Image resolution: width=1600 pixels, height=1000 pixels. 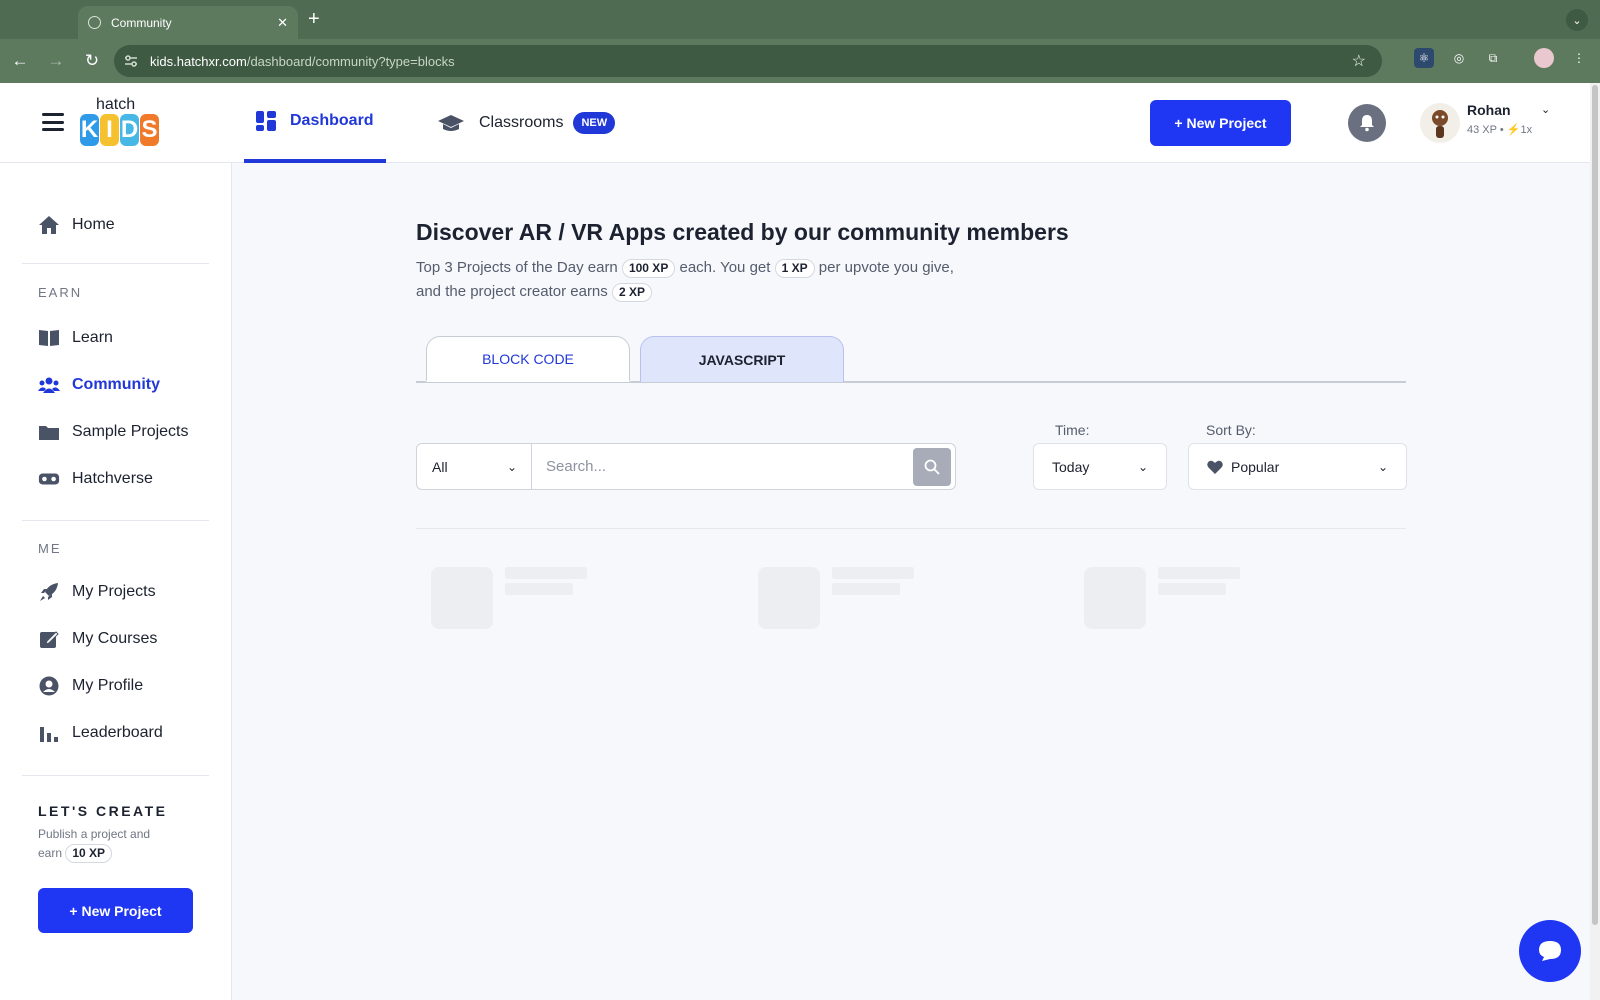 I want to click on sidebar-new-project-button: + New Project, so click(x=115, y=910).